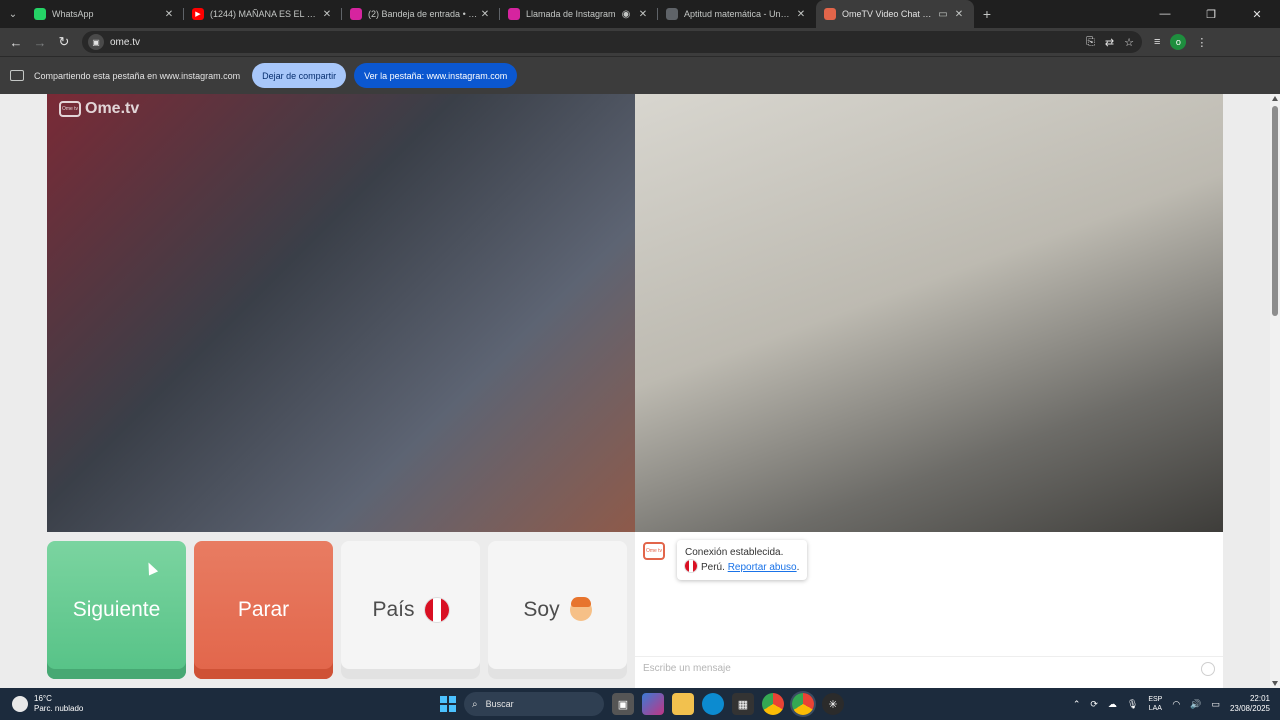 The height and width of the screenshot is (720, 1280). Describe the element at coordinates (1275, 391) in the screenshot. I see `page-scrollbar` at that location.